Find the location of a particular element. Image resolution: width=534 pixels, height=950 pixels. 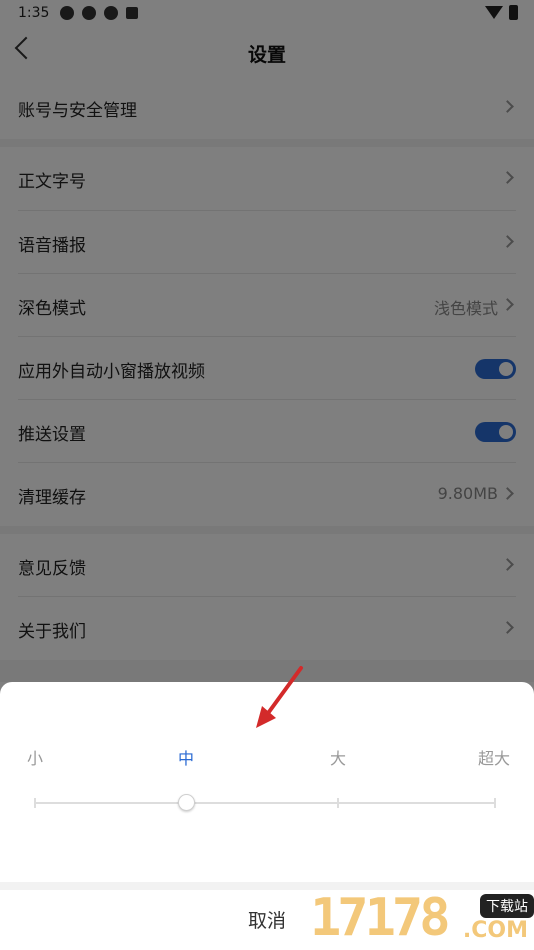

font-size-slider-track is located at coordinates (265, 803).